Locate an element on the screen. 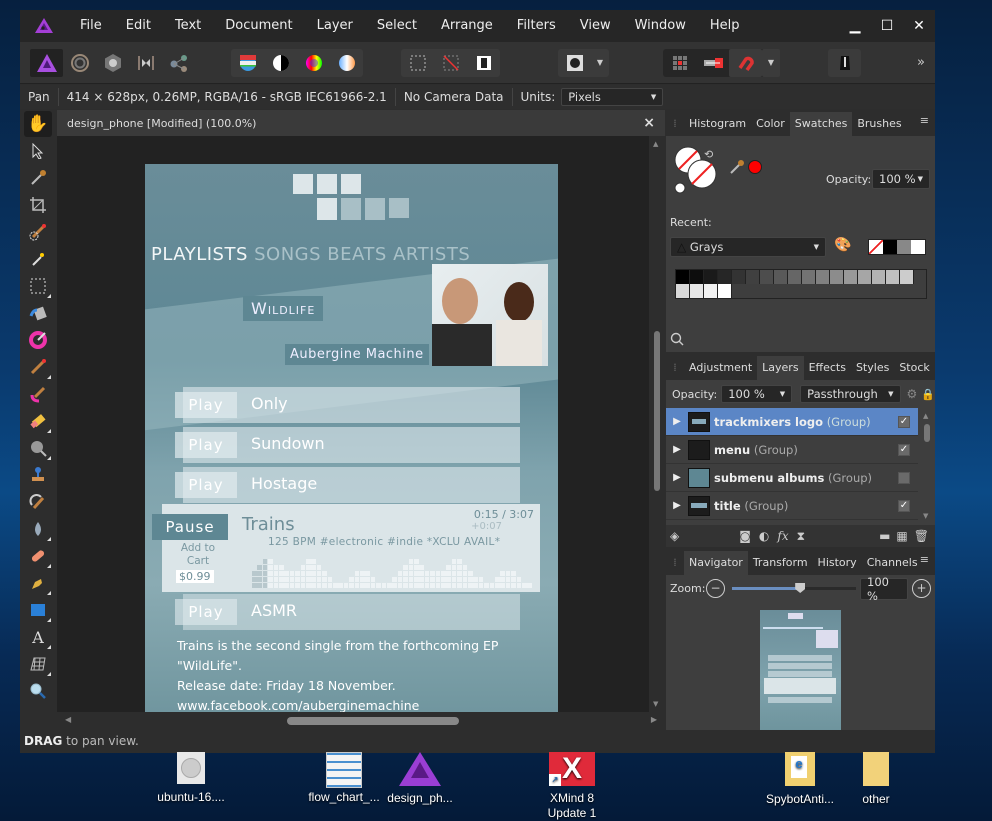 The width and height of the screenshot is (992, 821). search-icon is located at coordinates (677, 339).